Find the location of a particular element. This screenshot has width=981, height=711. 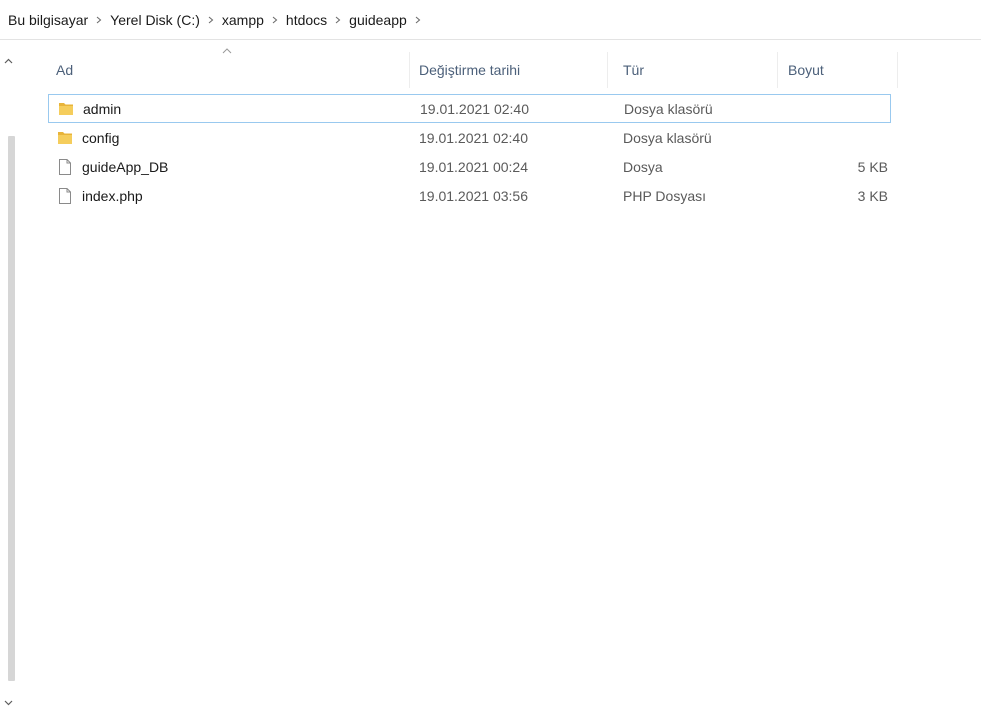

column-header-name-label: Ad is located at coordinates (65, 70).